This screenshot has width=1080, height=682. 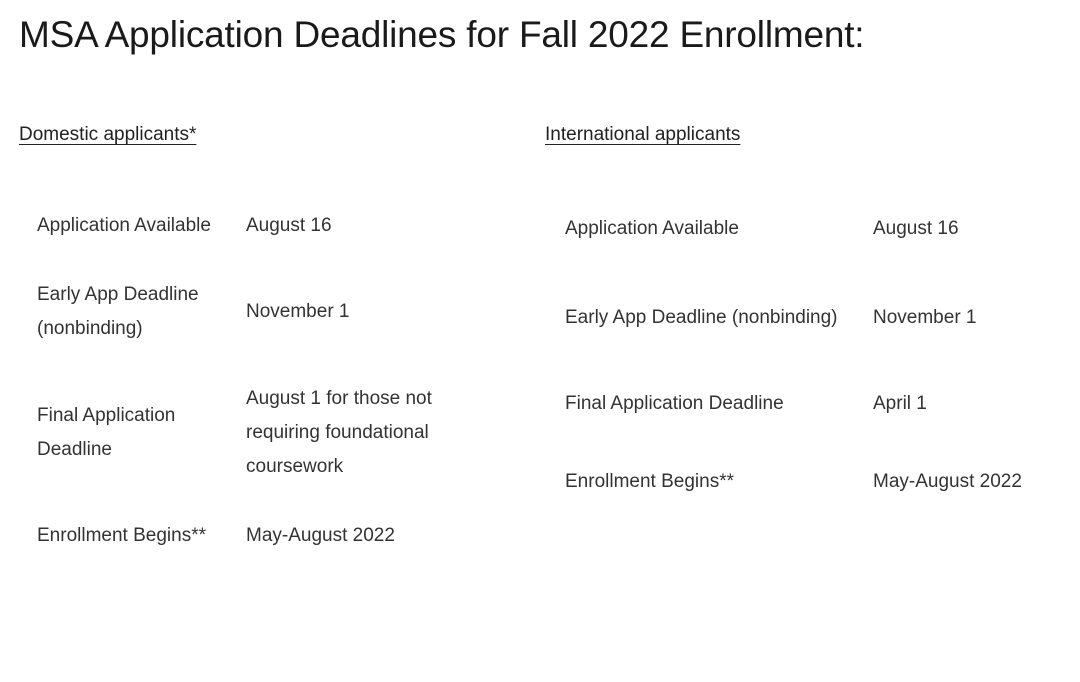 I want to click on international-applicants-header: International applicants, so click(x=643, y=134).